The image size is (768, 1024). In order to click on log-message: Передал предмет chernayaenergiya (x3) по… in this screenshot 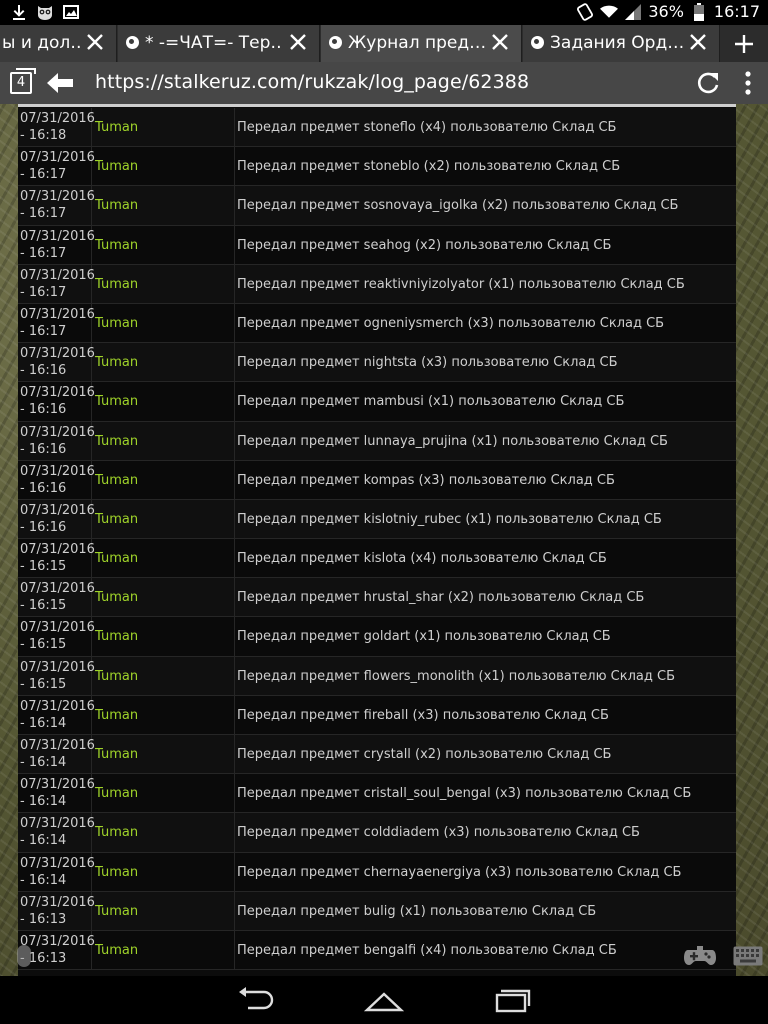, I will do `click(459, 872)`.